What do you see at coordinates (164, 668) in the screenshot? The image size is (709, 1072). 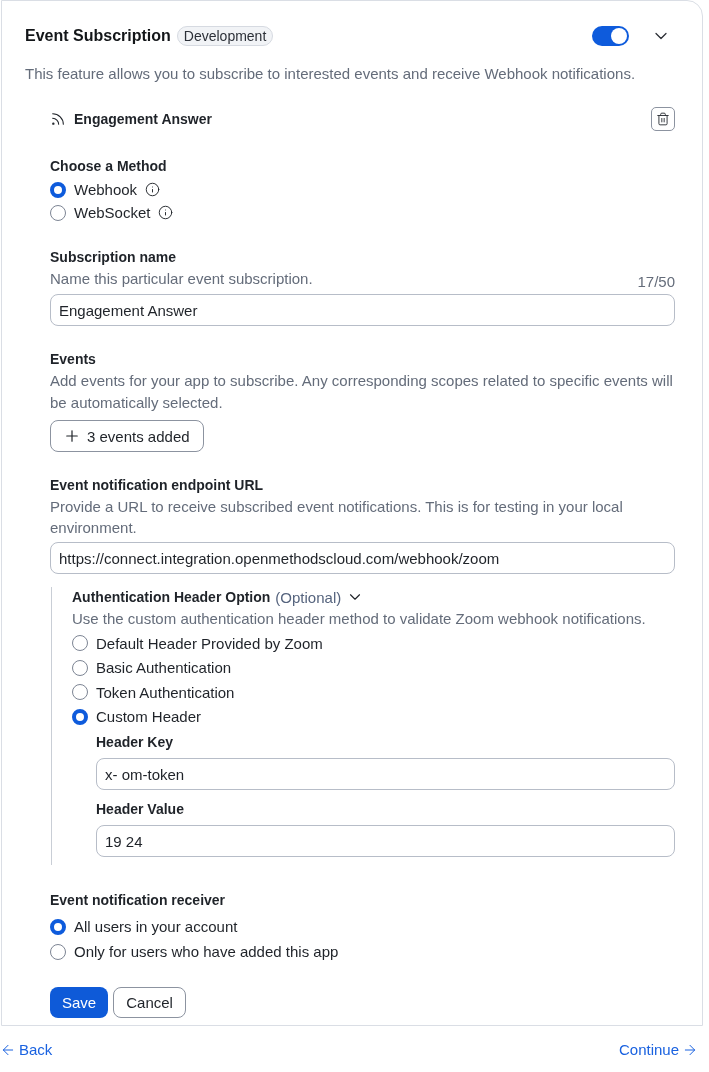 I see `radio-label: Basic Authentication` at bounding box center [164, 668].